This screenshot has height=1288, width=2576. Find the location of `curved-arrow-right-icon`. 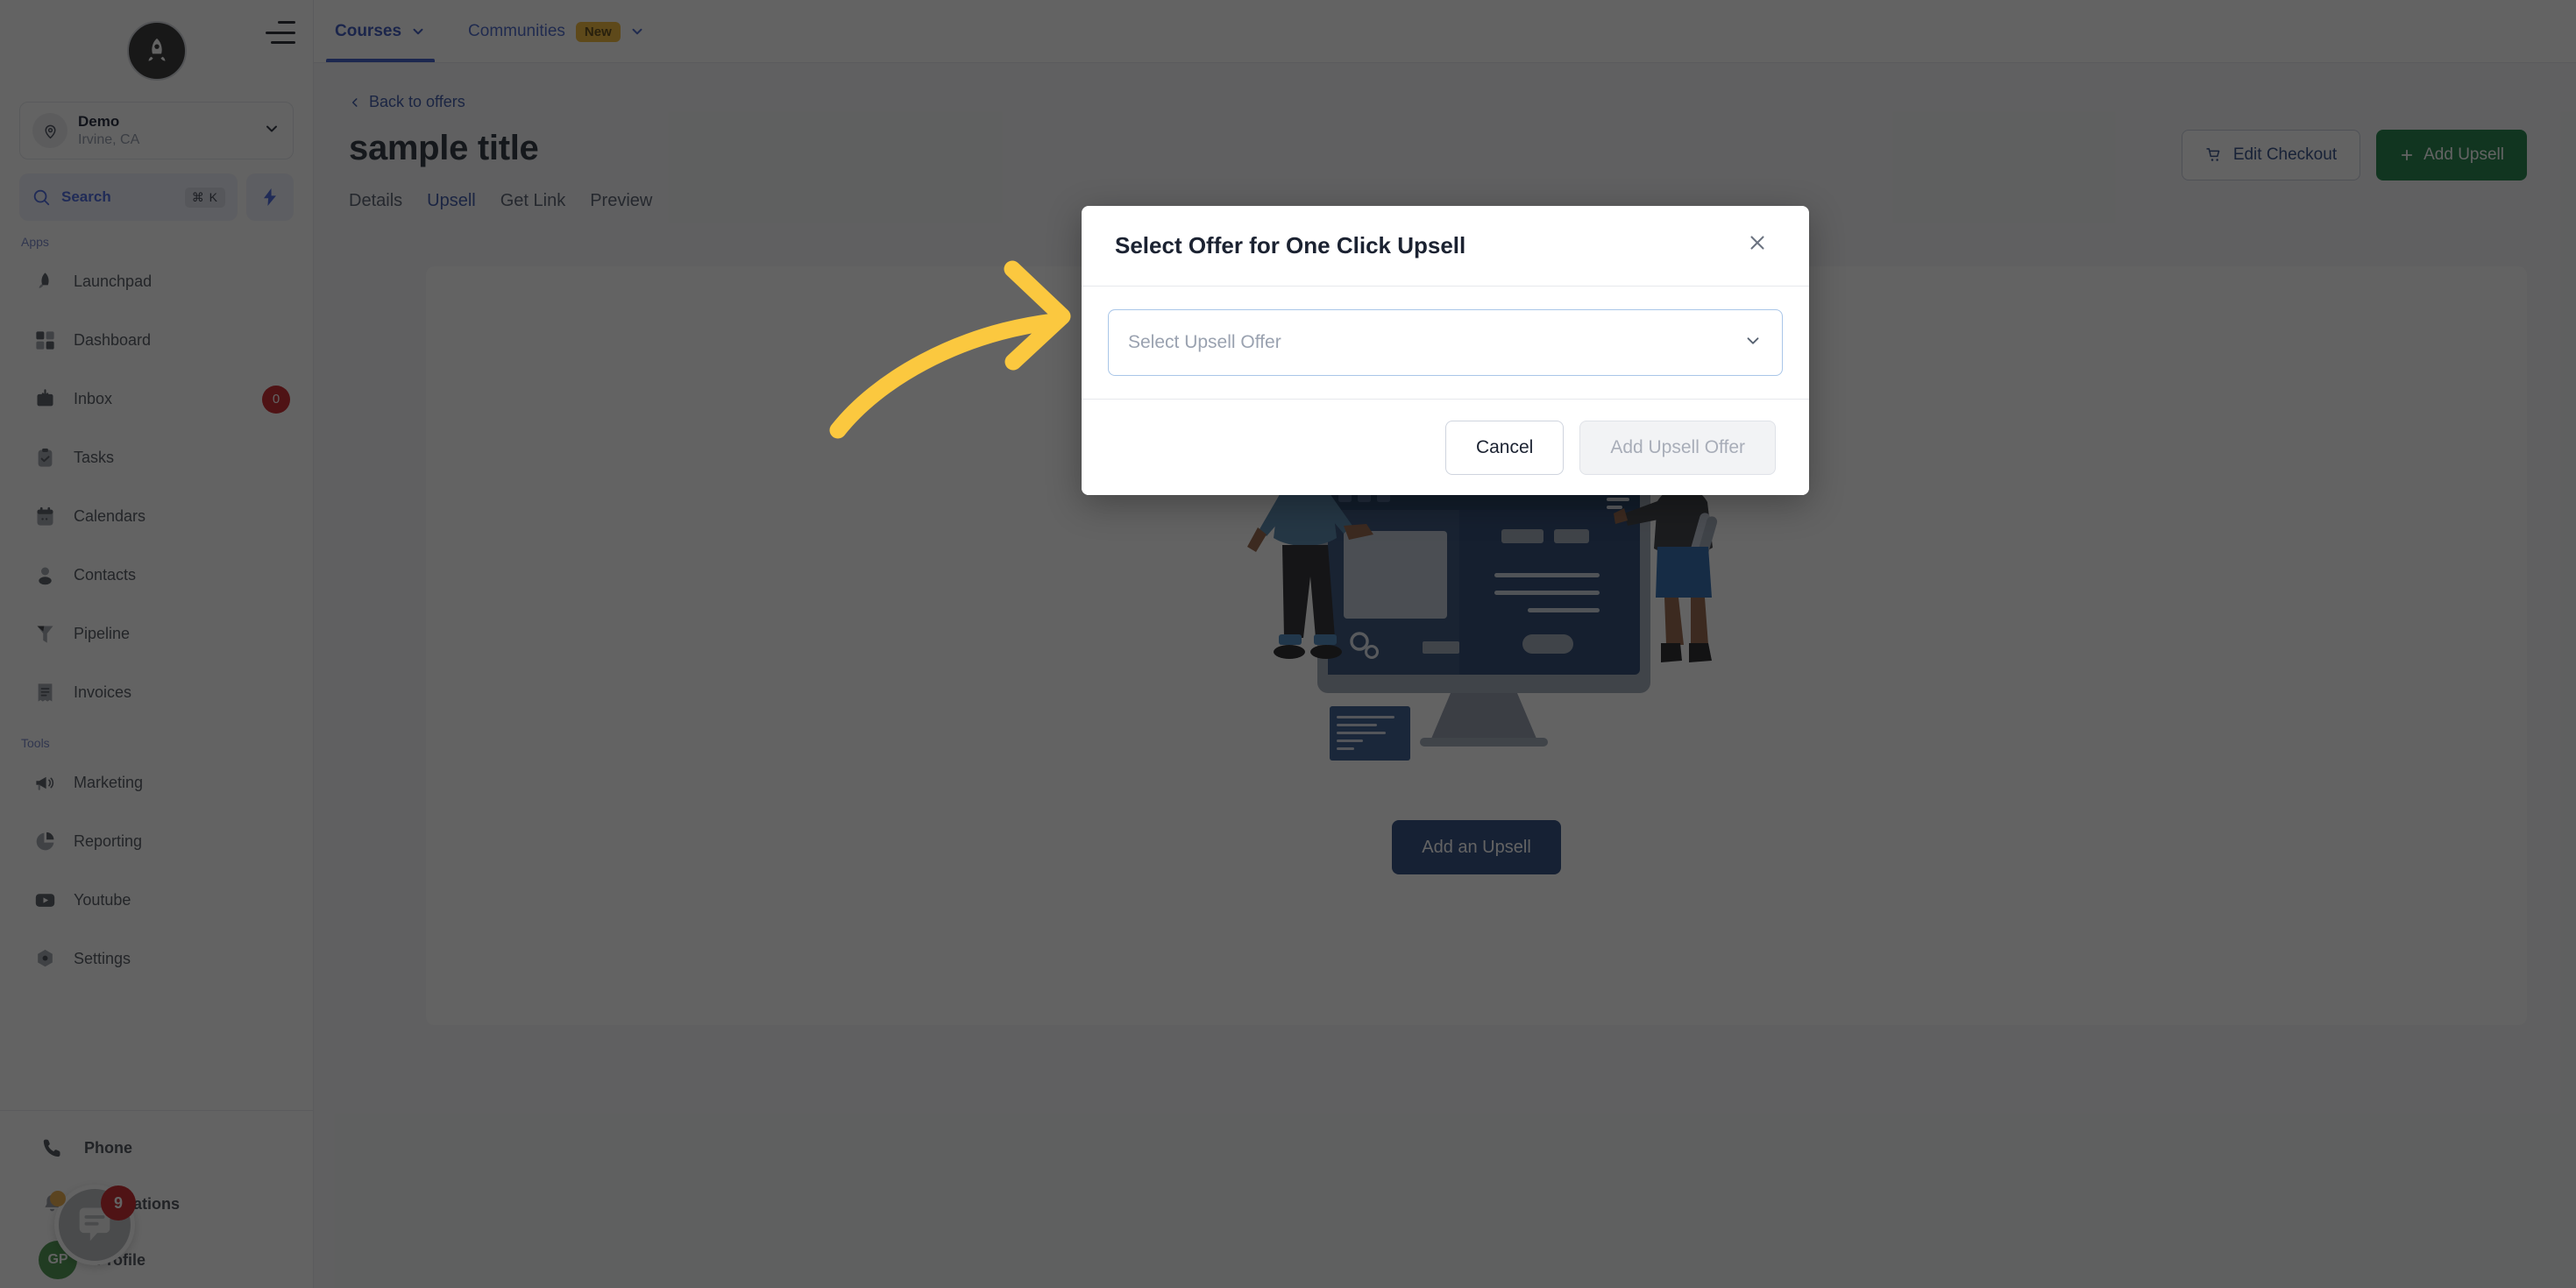

curved-arrow-right-icon is located at coordinates (950, 349).